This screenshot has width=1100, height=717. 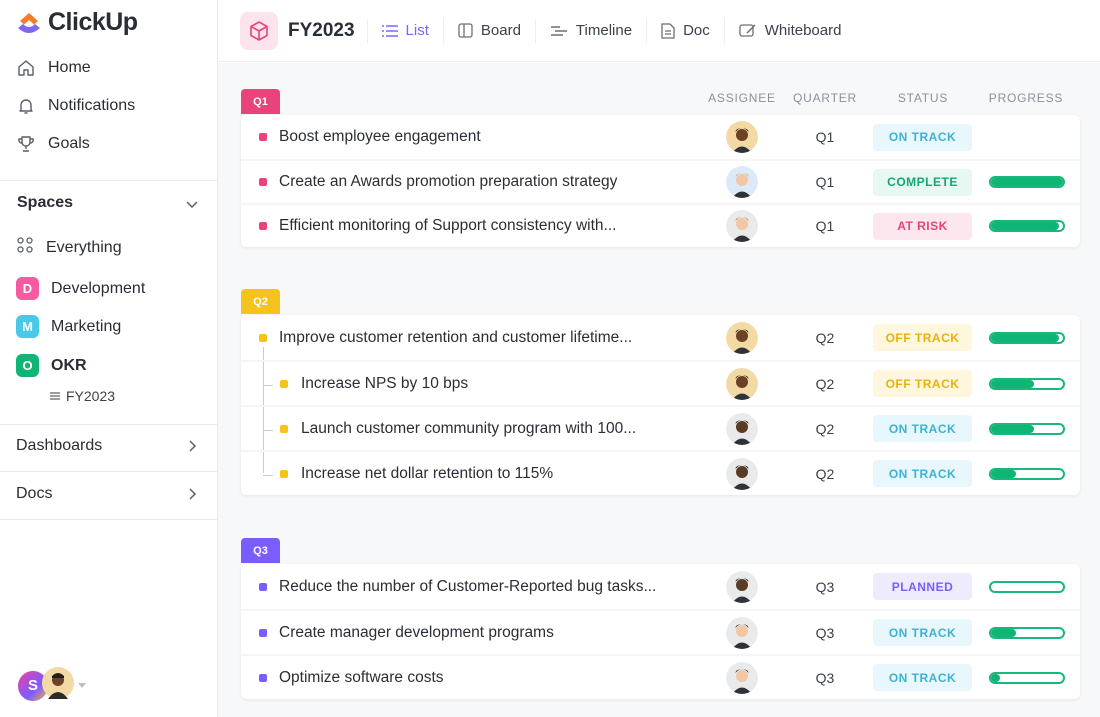 I want to click on chevron-right-icon, so click(x=193, y=494).